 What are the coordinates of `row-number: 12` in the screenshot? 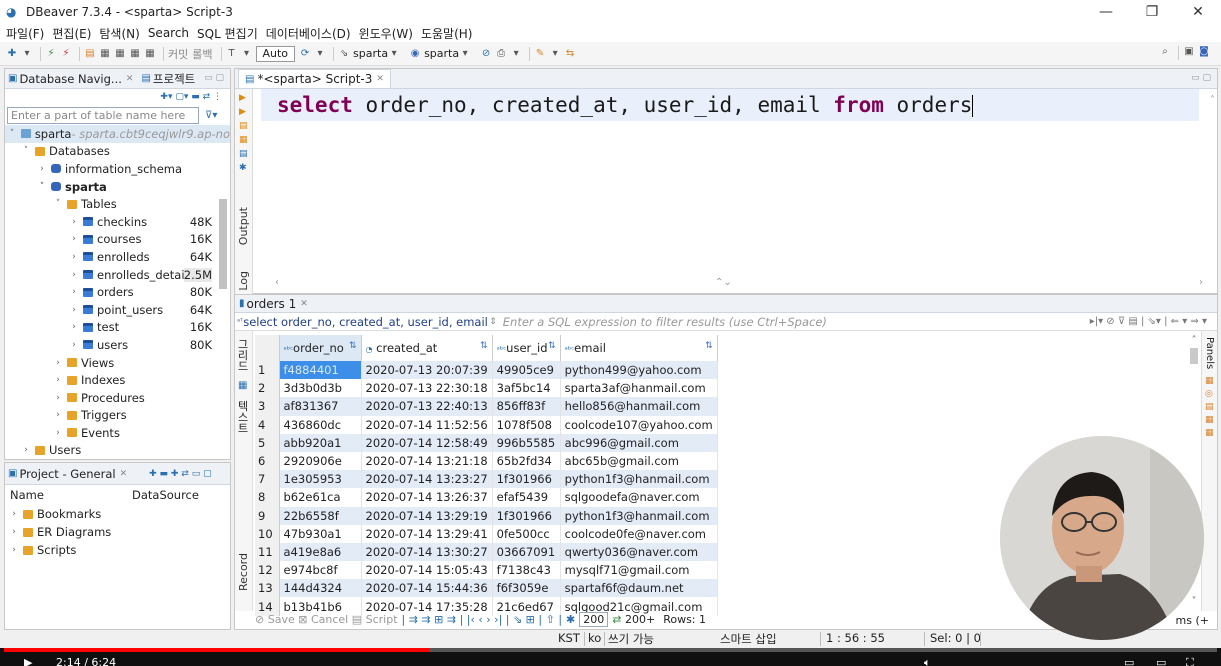 It's located at (267, 570).